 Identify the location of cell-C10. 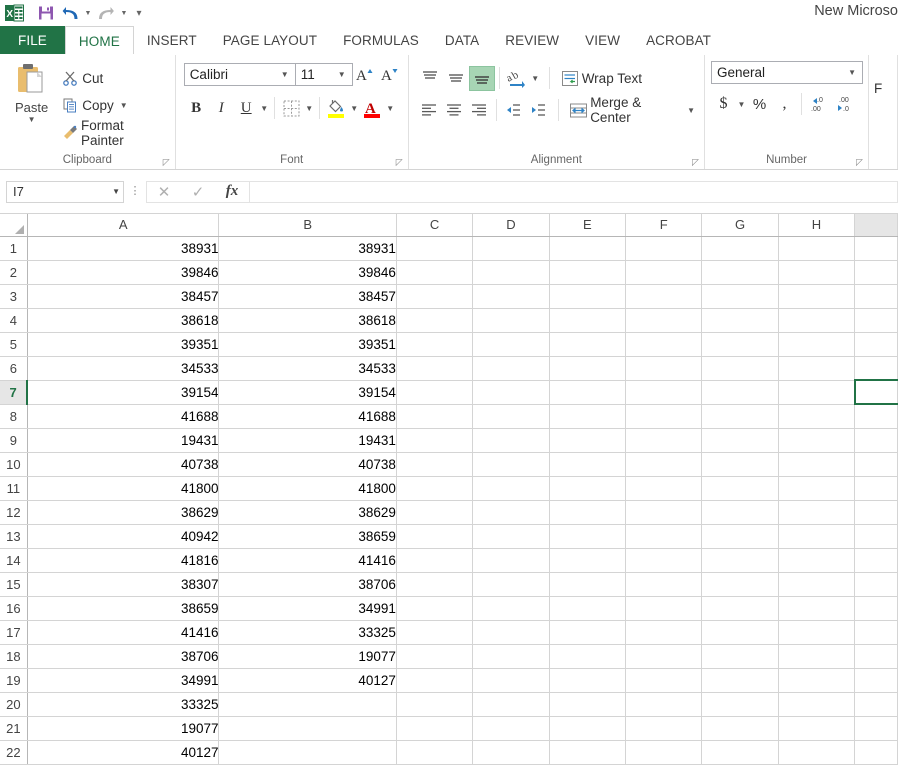
(435, 464).